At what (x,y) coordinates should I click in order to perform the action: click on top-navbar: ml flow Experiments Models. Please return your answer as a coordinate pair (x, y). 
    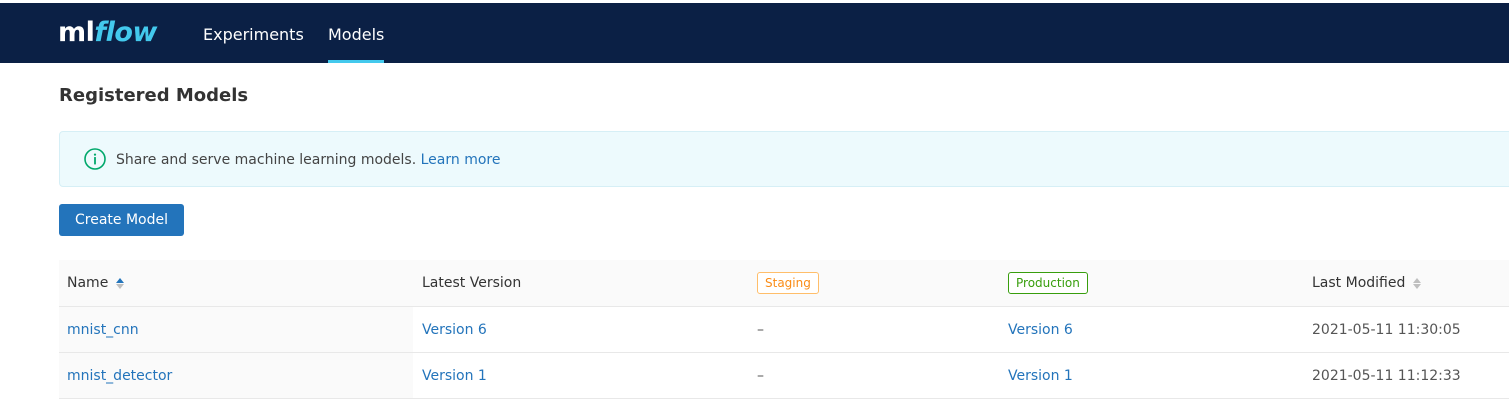
    Looking at the image, I should click on (754, 33).